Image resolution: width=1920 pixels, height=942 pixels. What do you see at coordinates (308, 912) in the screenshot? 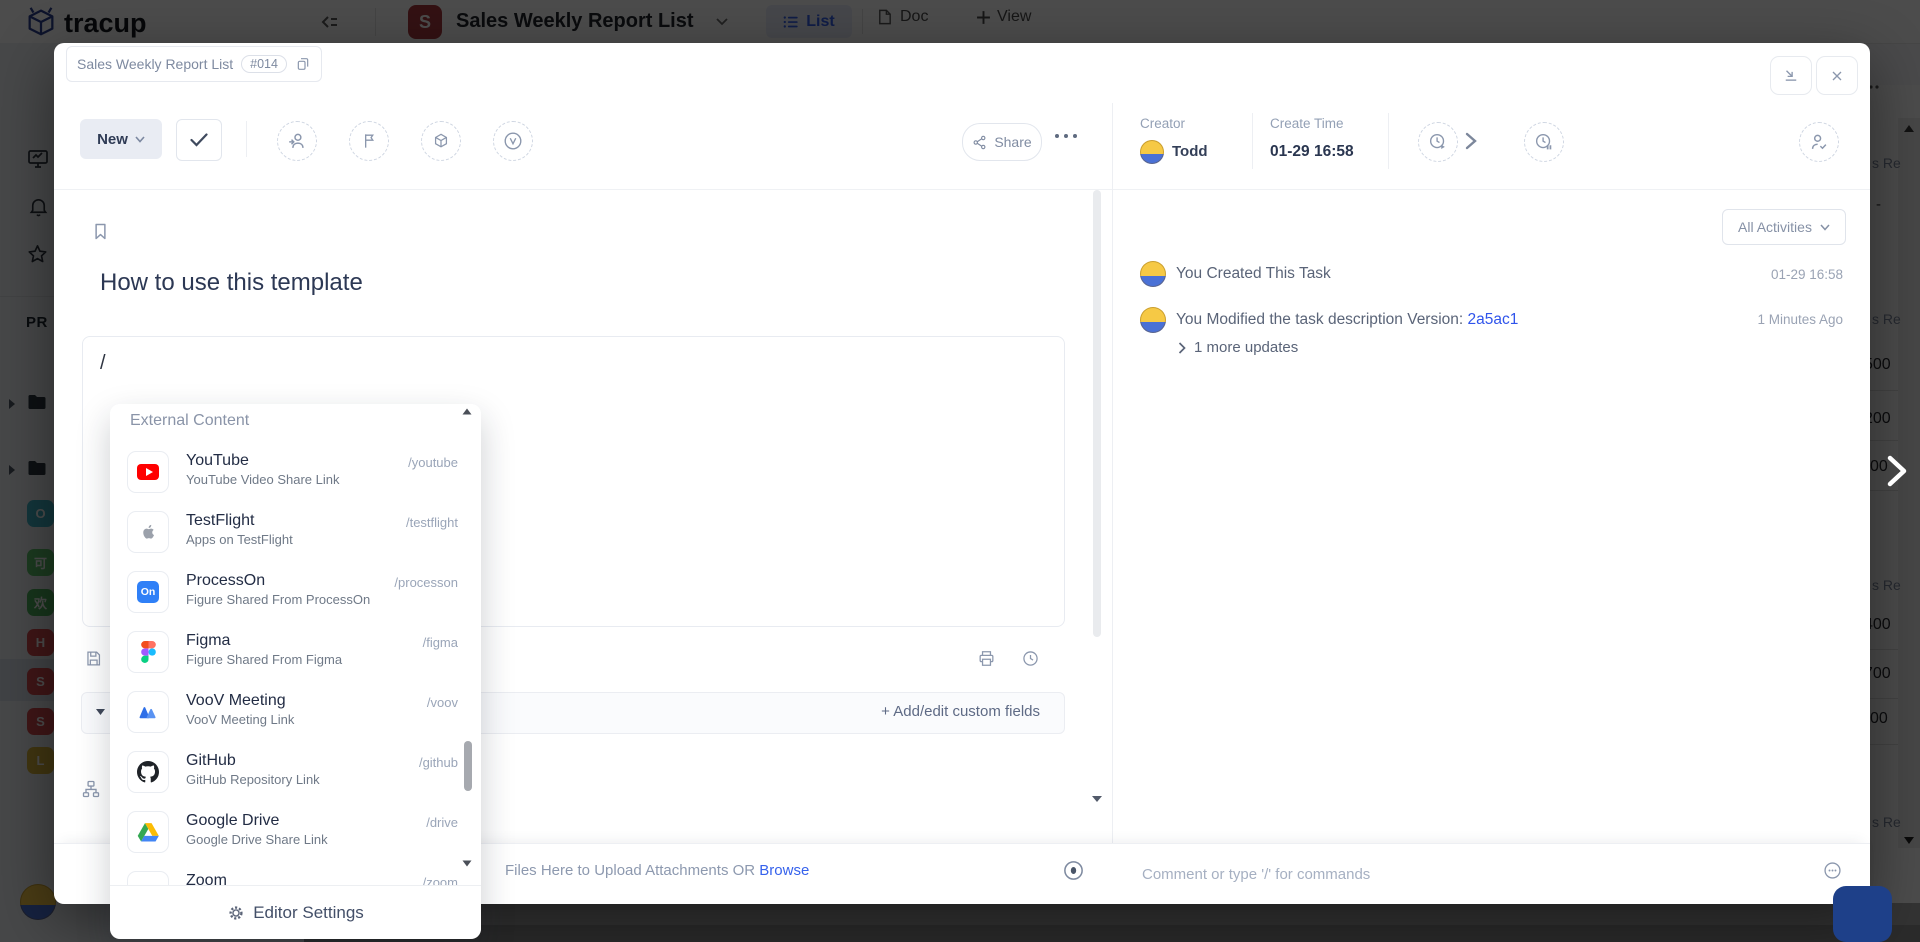
I see `editor-settings-label: Editor Settings` at bounding box center [308, 912].